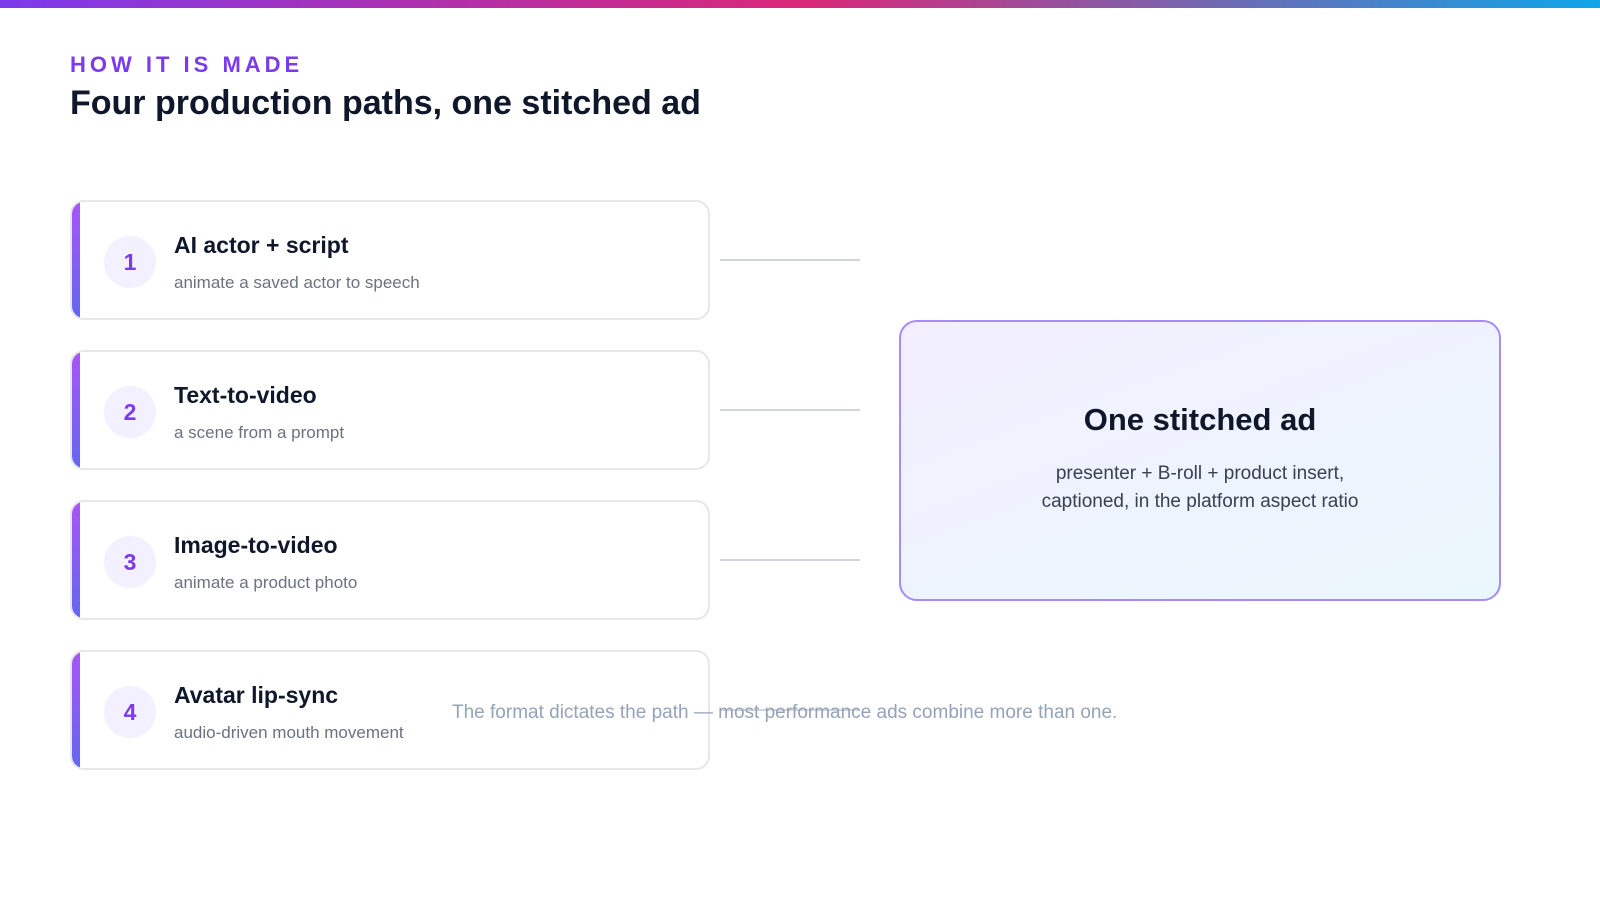  Describe the element at coordinates (245, 395) in the screenshot. I see `path-title: Text-to-video` at that location.